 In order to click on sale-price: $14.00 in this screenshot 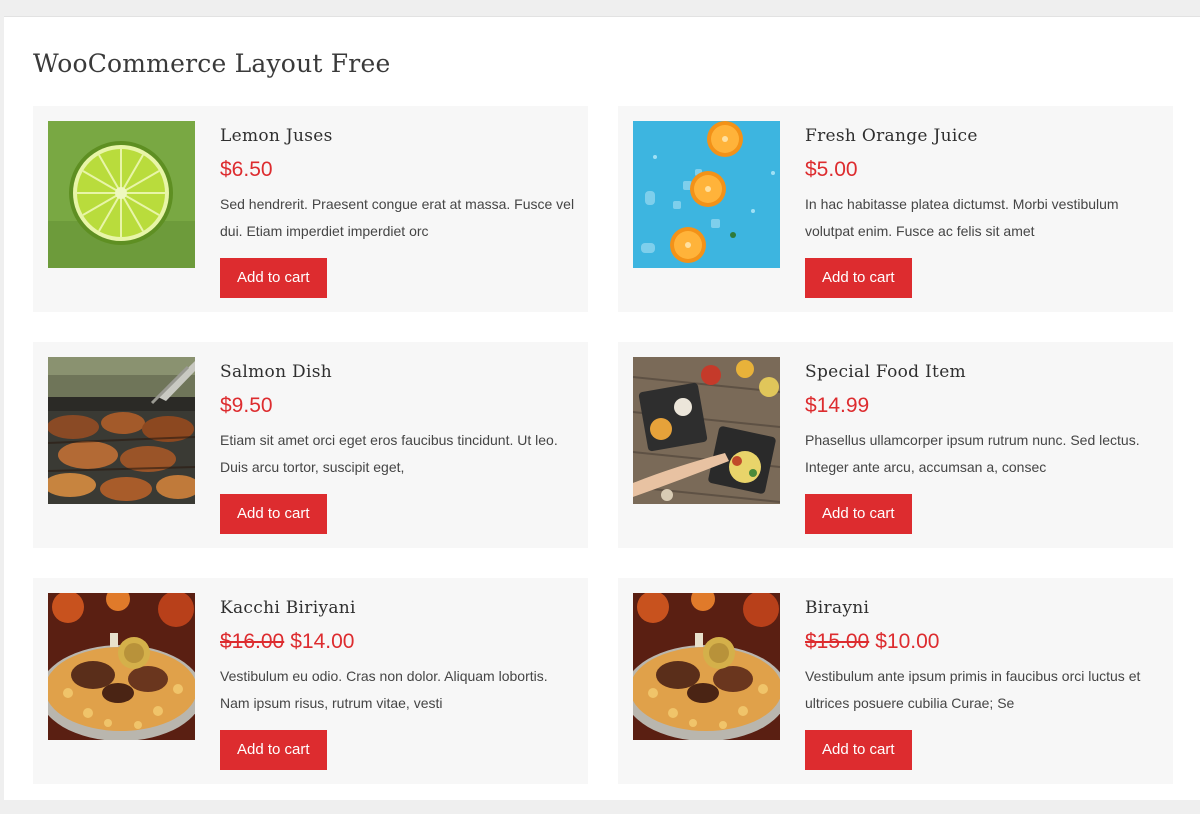, I will do `click(322, 641)`.